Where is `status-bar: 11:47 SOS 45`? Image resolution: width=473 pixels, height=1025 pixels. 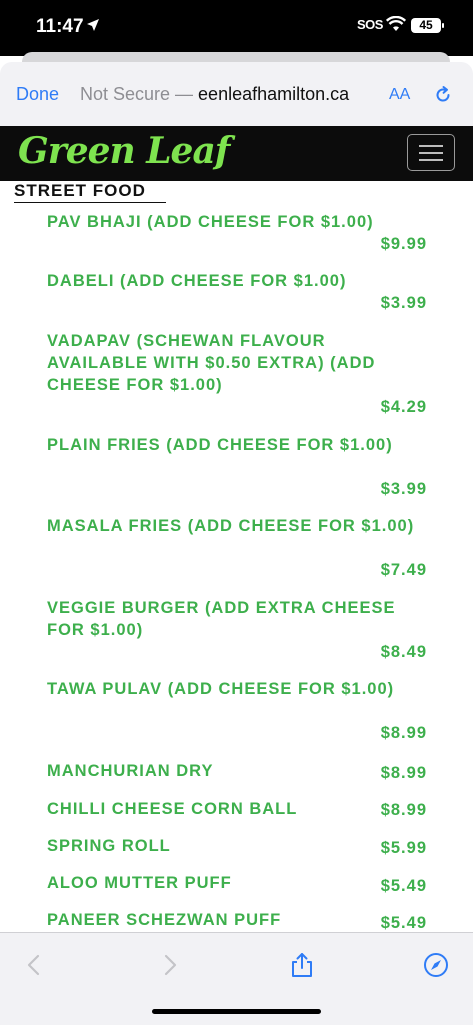 status-bar: 11:47 SOS 45 is located at coordinates (236, 28).